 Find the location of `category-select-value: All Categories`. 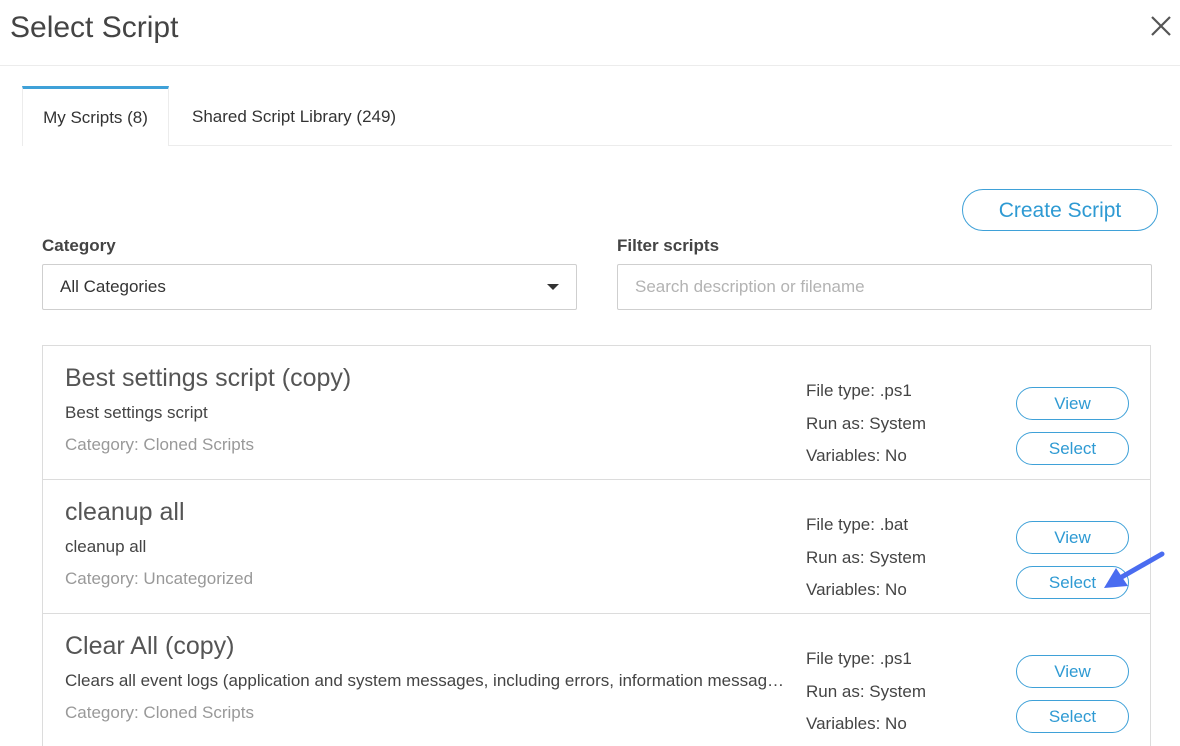

category-select-value: All Categories is located at coordinates (113, 286).